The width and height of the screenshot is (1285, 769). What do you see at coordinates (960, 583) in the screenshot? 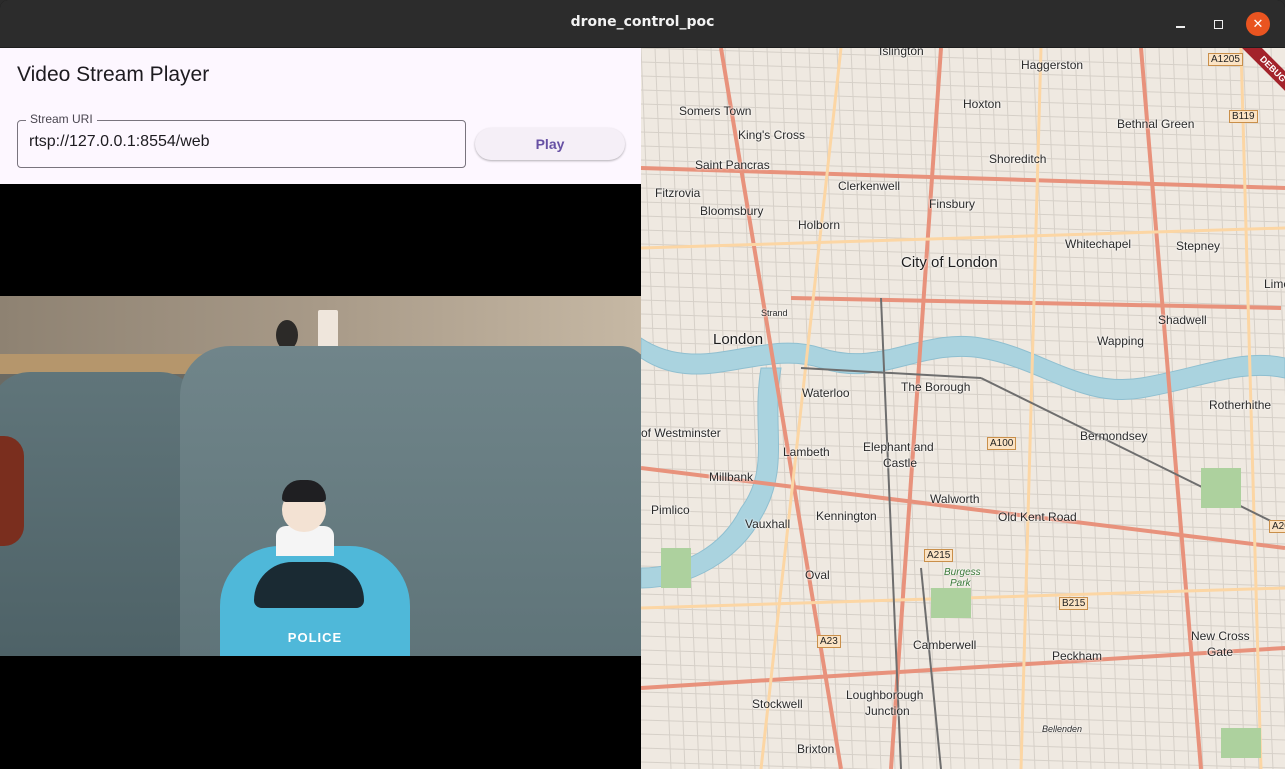
I see `map-label: Park` at bounding box center [960, 583].